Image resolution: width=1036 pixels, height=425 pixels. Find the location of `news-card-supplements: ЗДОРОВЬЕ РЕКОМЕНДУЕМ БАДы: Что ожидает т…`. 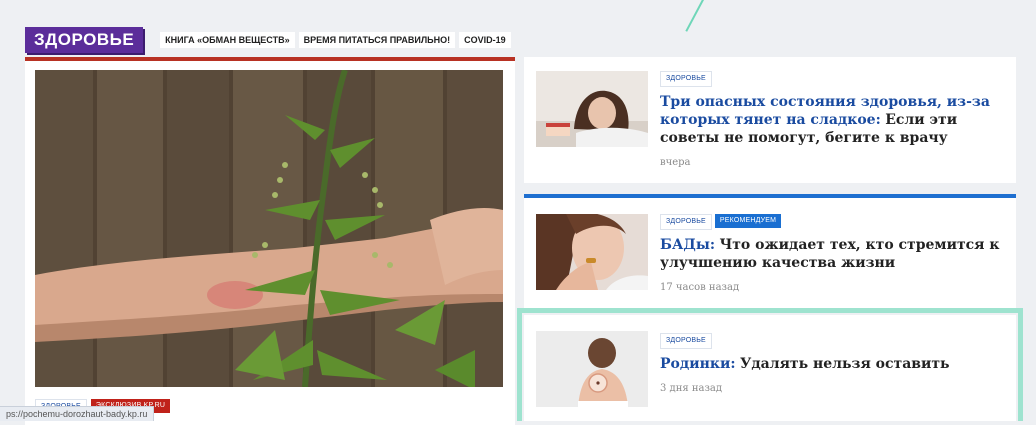

news-card-supplements: ЗДОРОВЬЕ РЕКОМЕНДУЕМ БАДы: Что ожидает т… is located at coordinates (770, 251).